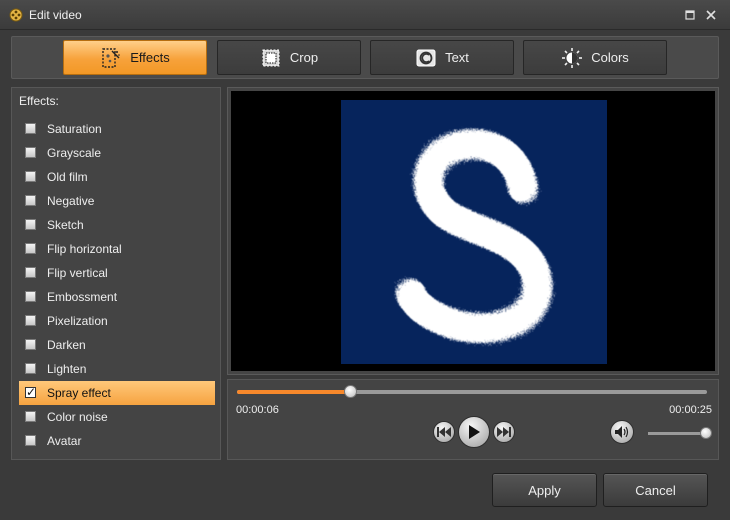 The image size is (730, 520). What do you see at coordinates (472, 391) in the screenshot?
I see `seek-bar` at bounding box center [472, 391].